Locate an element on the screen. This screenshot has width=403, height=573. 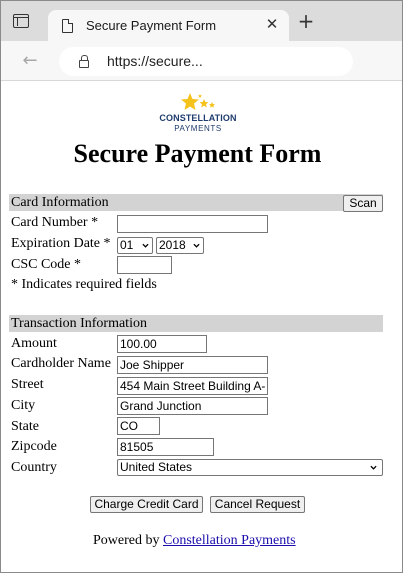
powered-by-footer: Powered by Constellation Payments is located at coordinates (194, 541).